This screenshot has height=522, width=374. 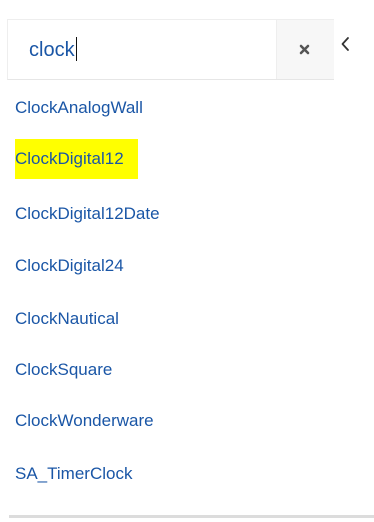 I want to click on result-item: ClockDigital12Date, so click(x=94, y=214).